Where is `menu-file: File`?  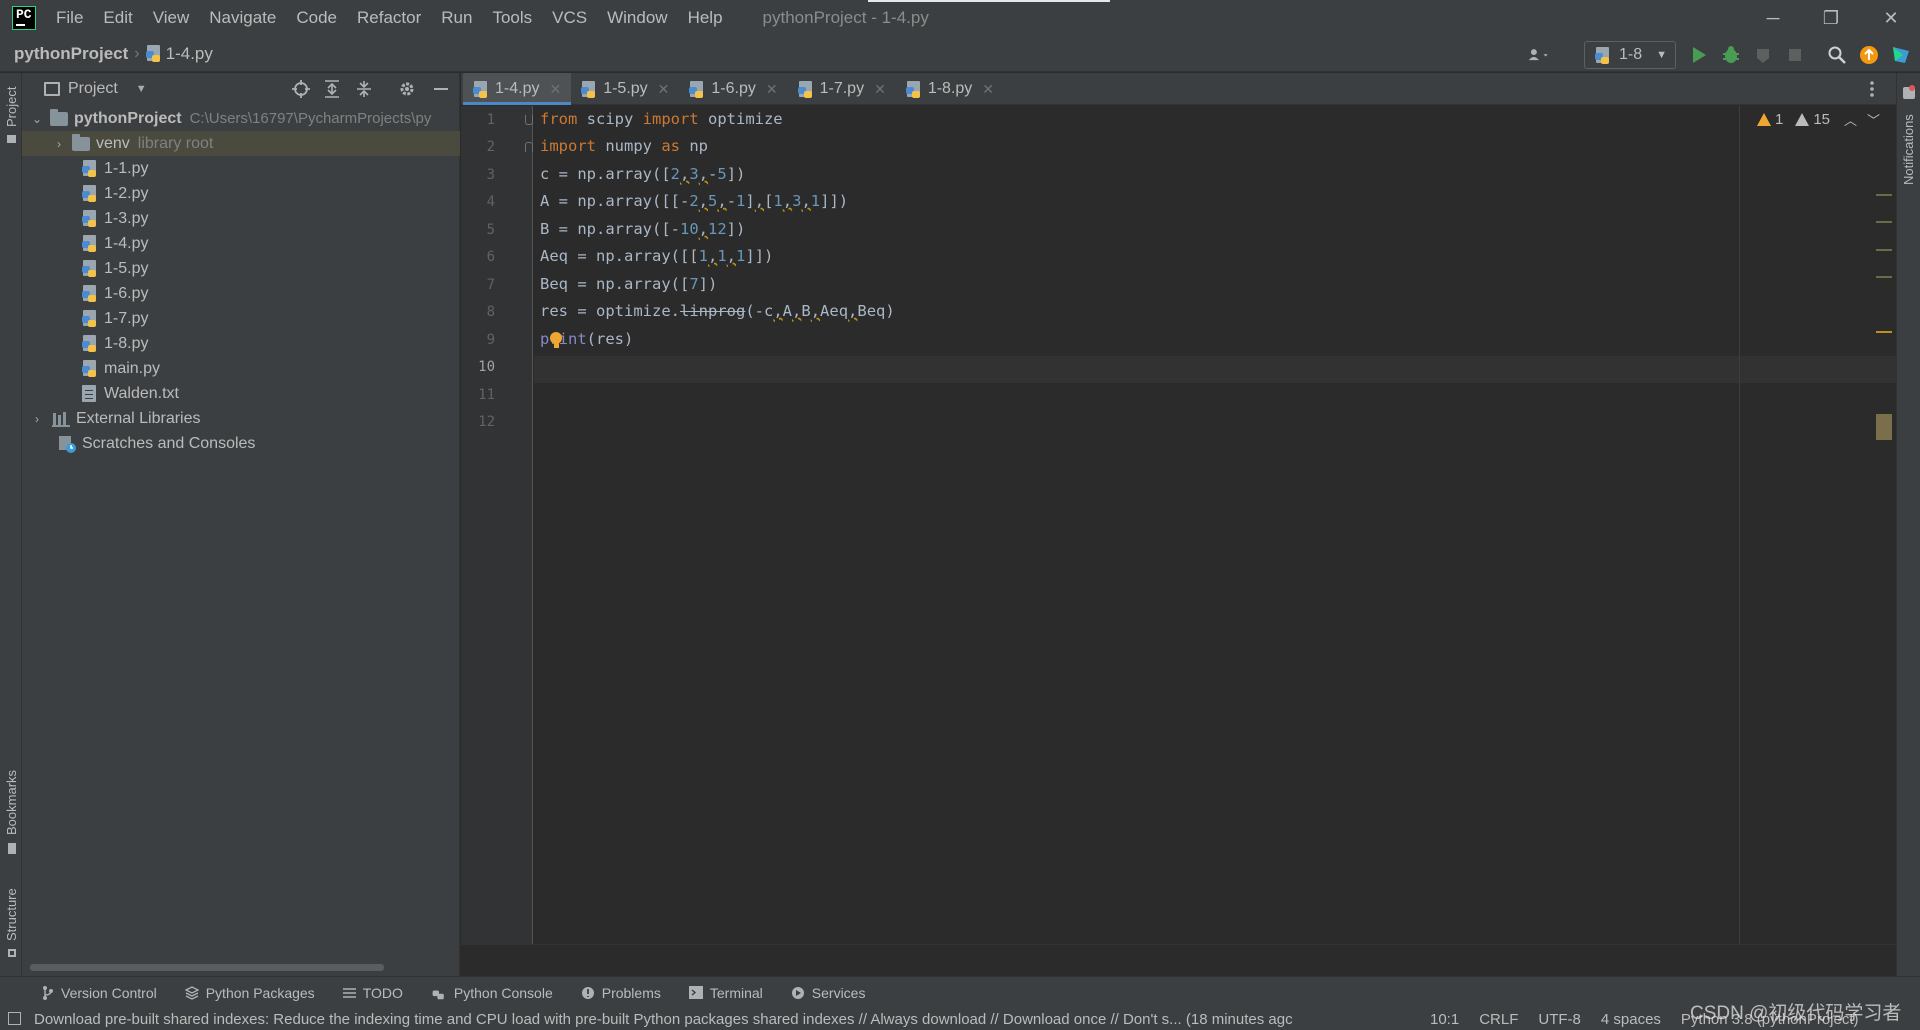
menu-file: File is located at coordinates (69, 18).